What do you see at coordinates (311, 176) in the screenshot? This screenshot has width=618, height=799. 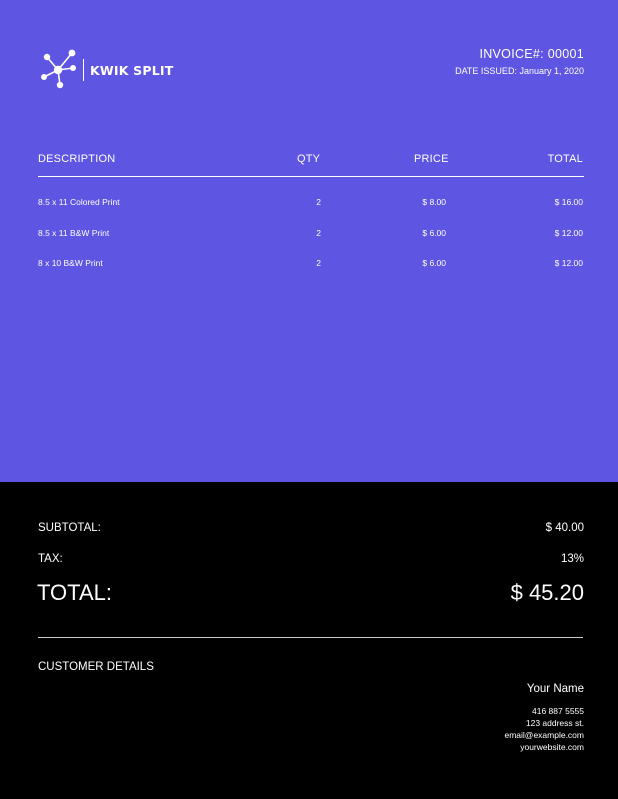 I see `table-header-divider` at bounding box center [311, 176].